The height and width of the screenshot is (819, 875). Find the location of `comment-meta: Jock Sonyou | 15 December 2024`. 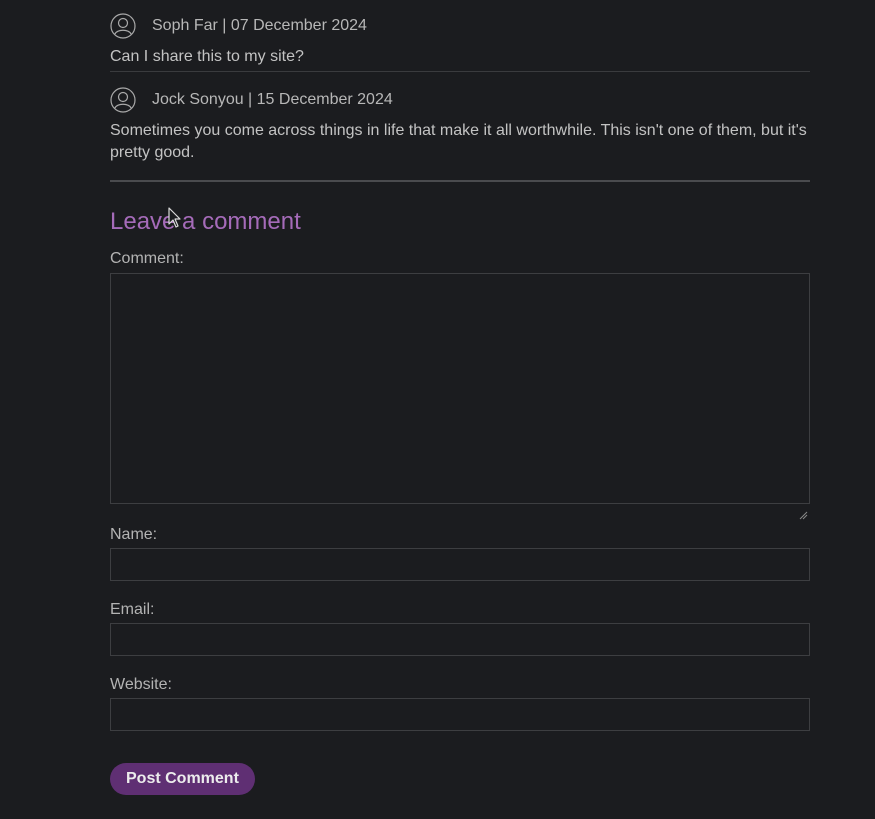

comment-meta: Jock Sonyou | 15 December 2024 is located at coordinates (272, 99).